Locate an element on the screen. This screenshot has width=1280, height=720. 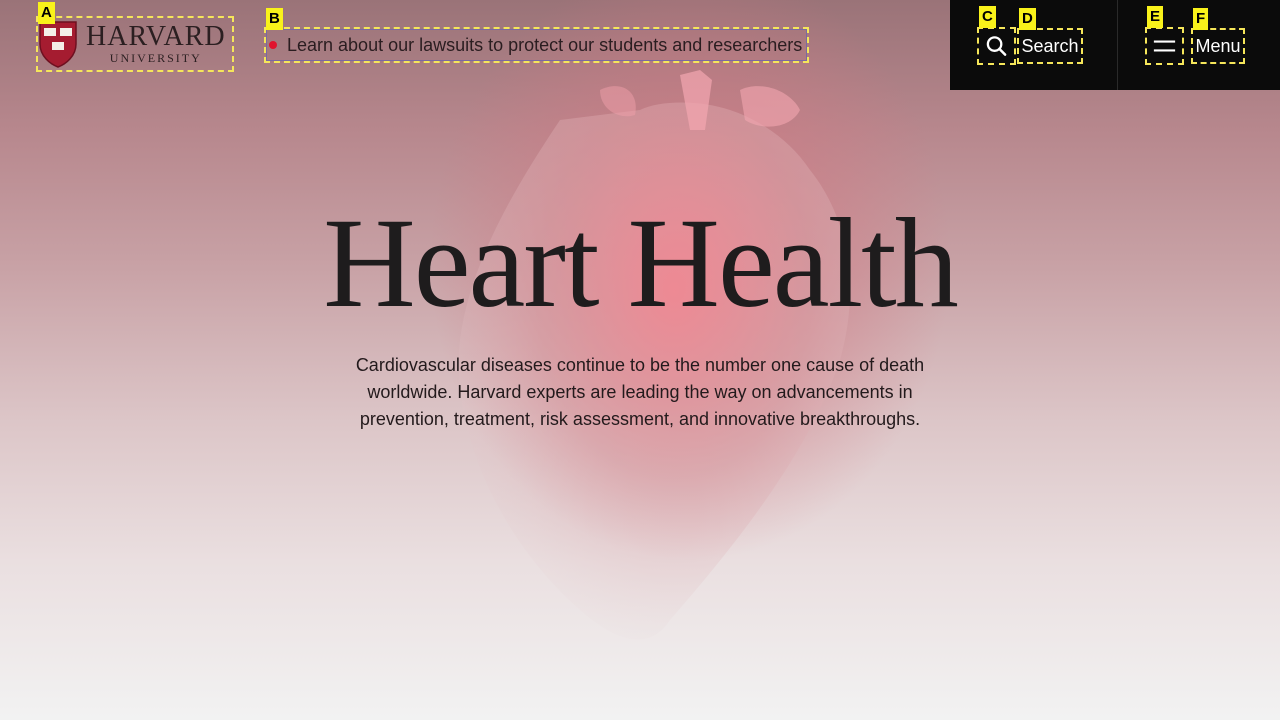
marker-b: B is located at coordinates (274, 19).